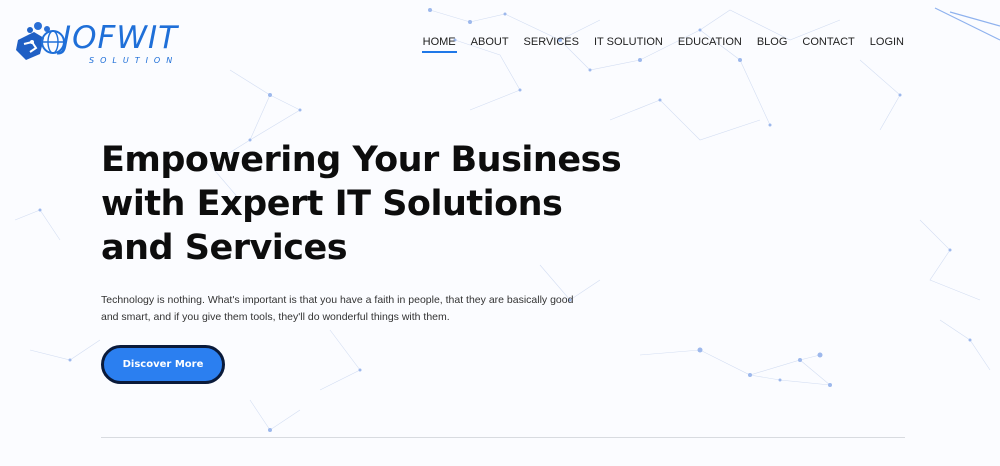 The image size is (1000, 466). Describe the element at coordinates (163, 364) in the screenshot. I see `discover-more-button: Discover More` at that location.